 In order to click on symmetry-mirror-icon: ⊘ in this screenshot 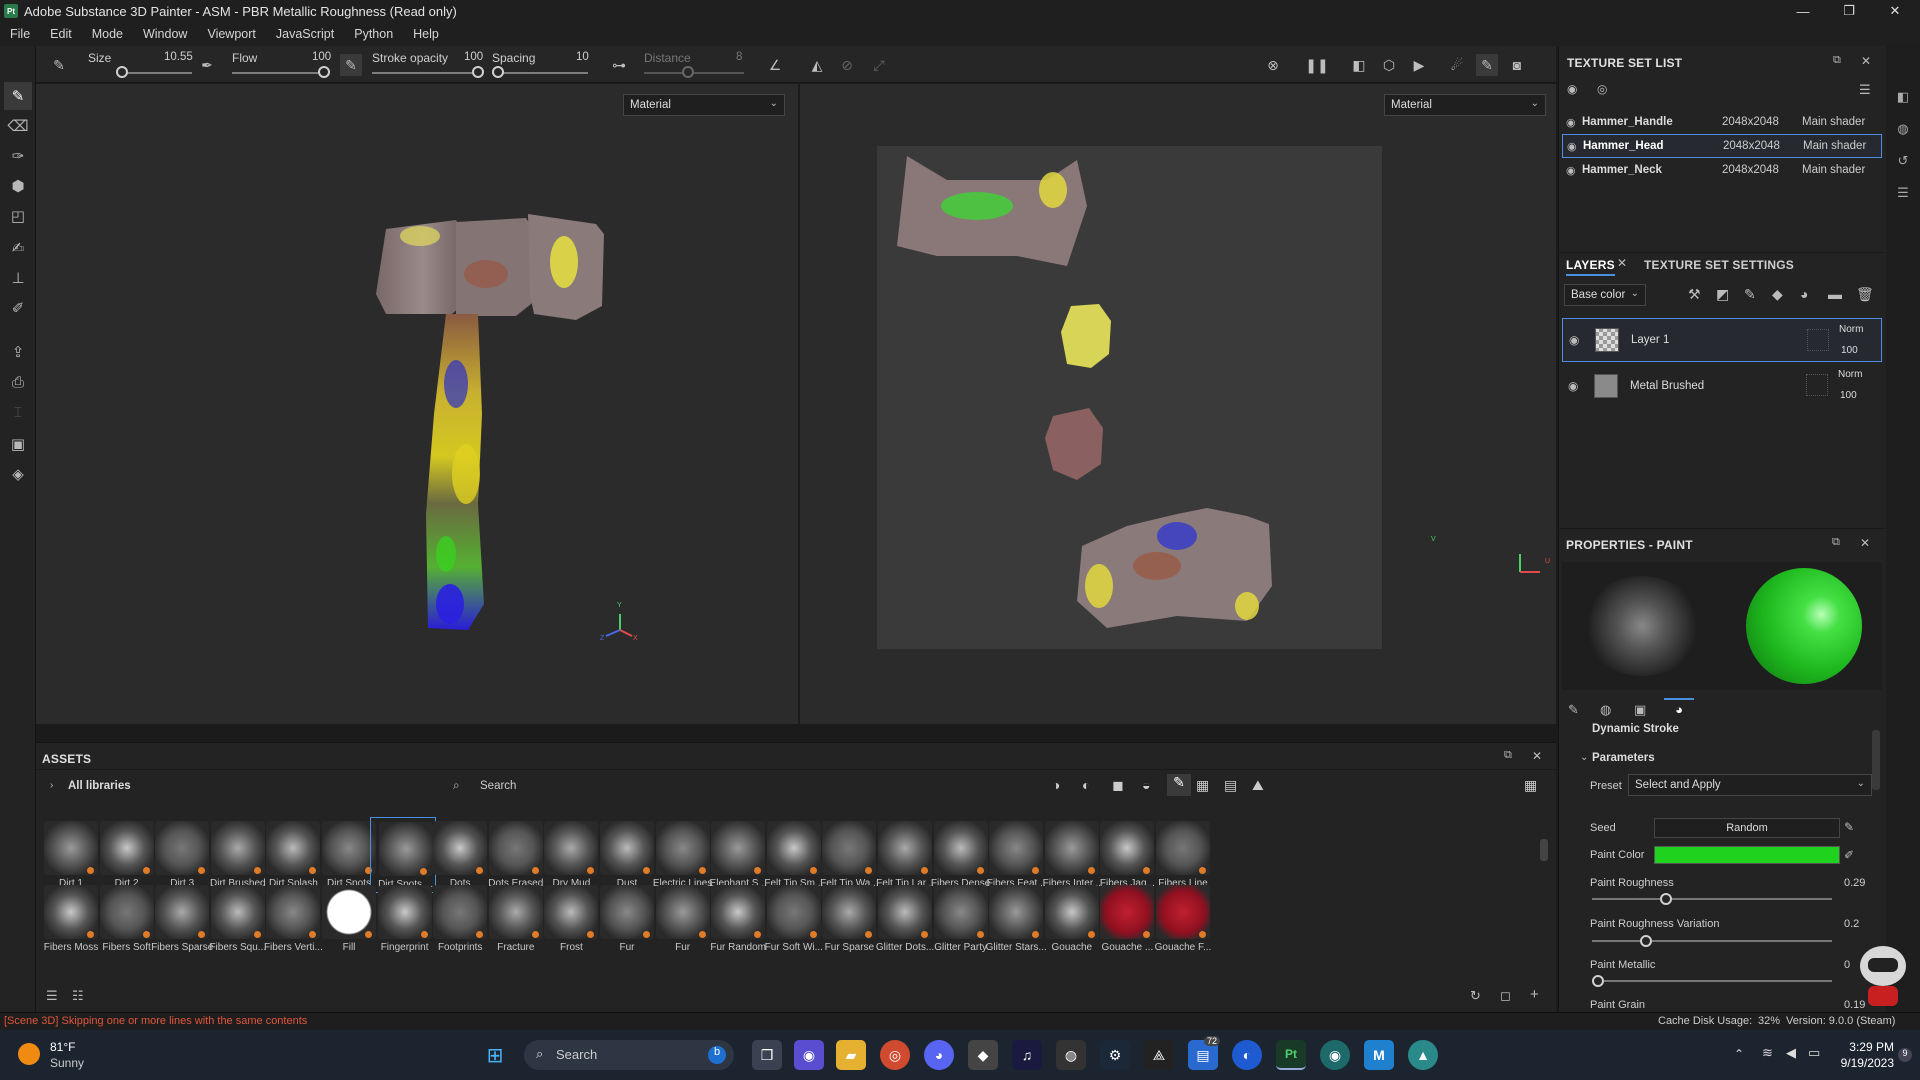, I will do `click(847, 65)`.